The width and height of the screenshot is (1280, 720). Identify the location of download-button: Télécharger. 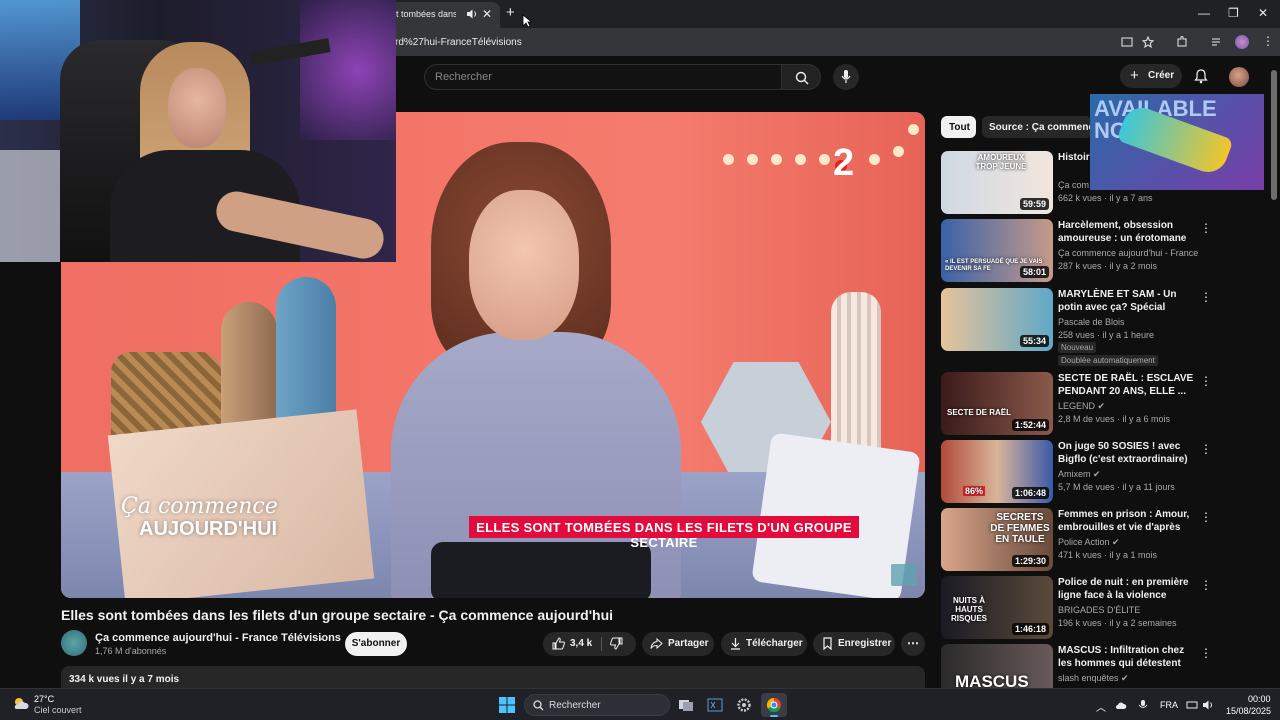
(764, 644).